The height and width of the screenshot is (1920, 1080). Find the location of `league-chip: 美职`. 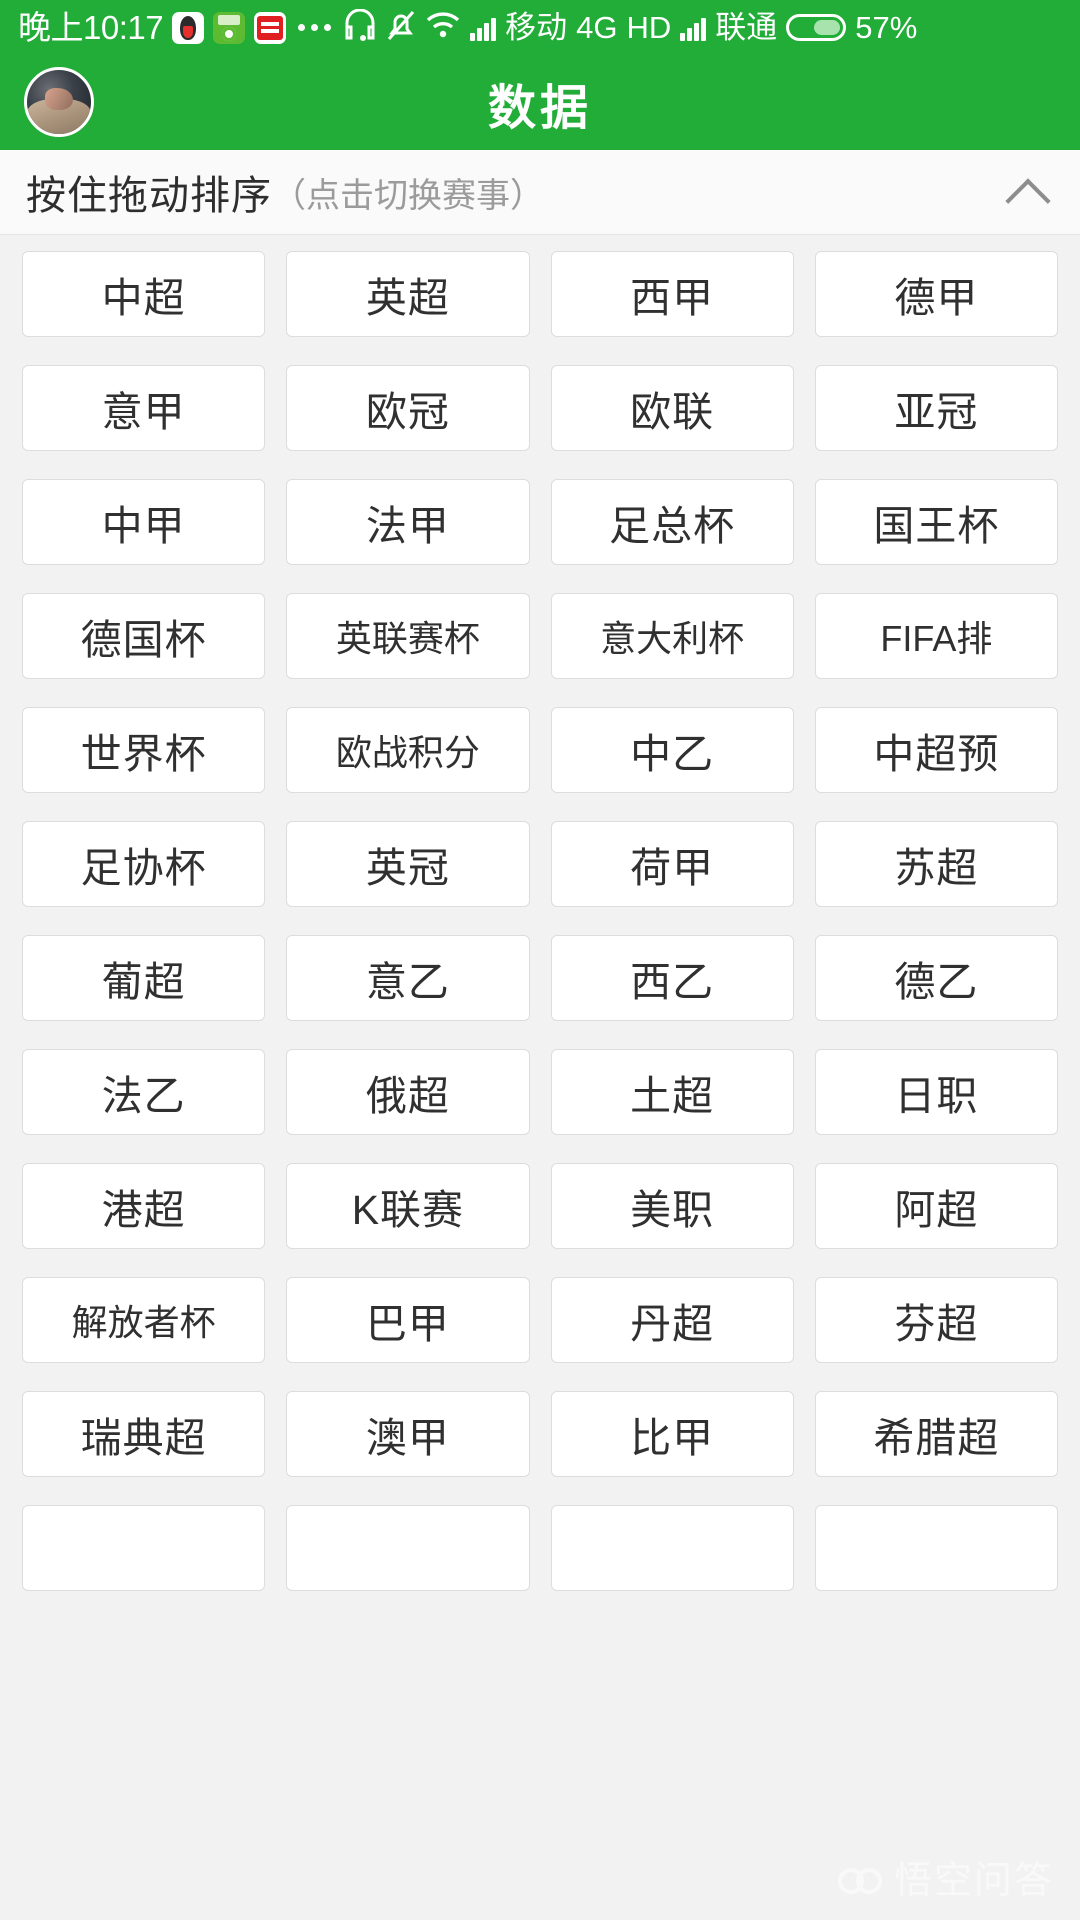

league-chip: 美职 is located at coordinates (672, 1206).